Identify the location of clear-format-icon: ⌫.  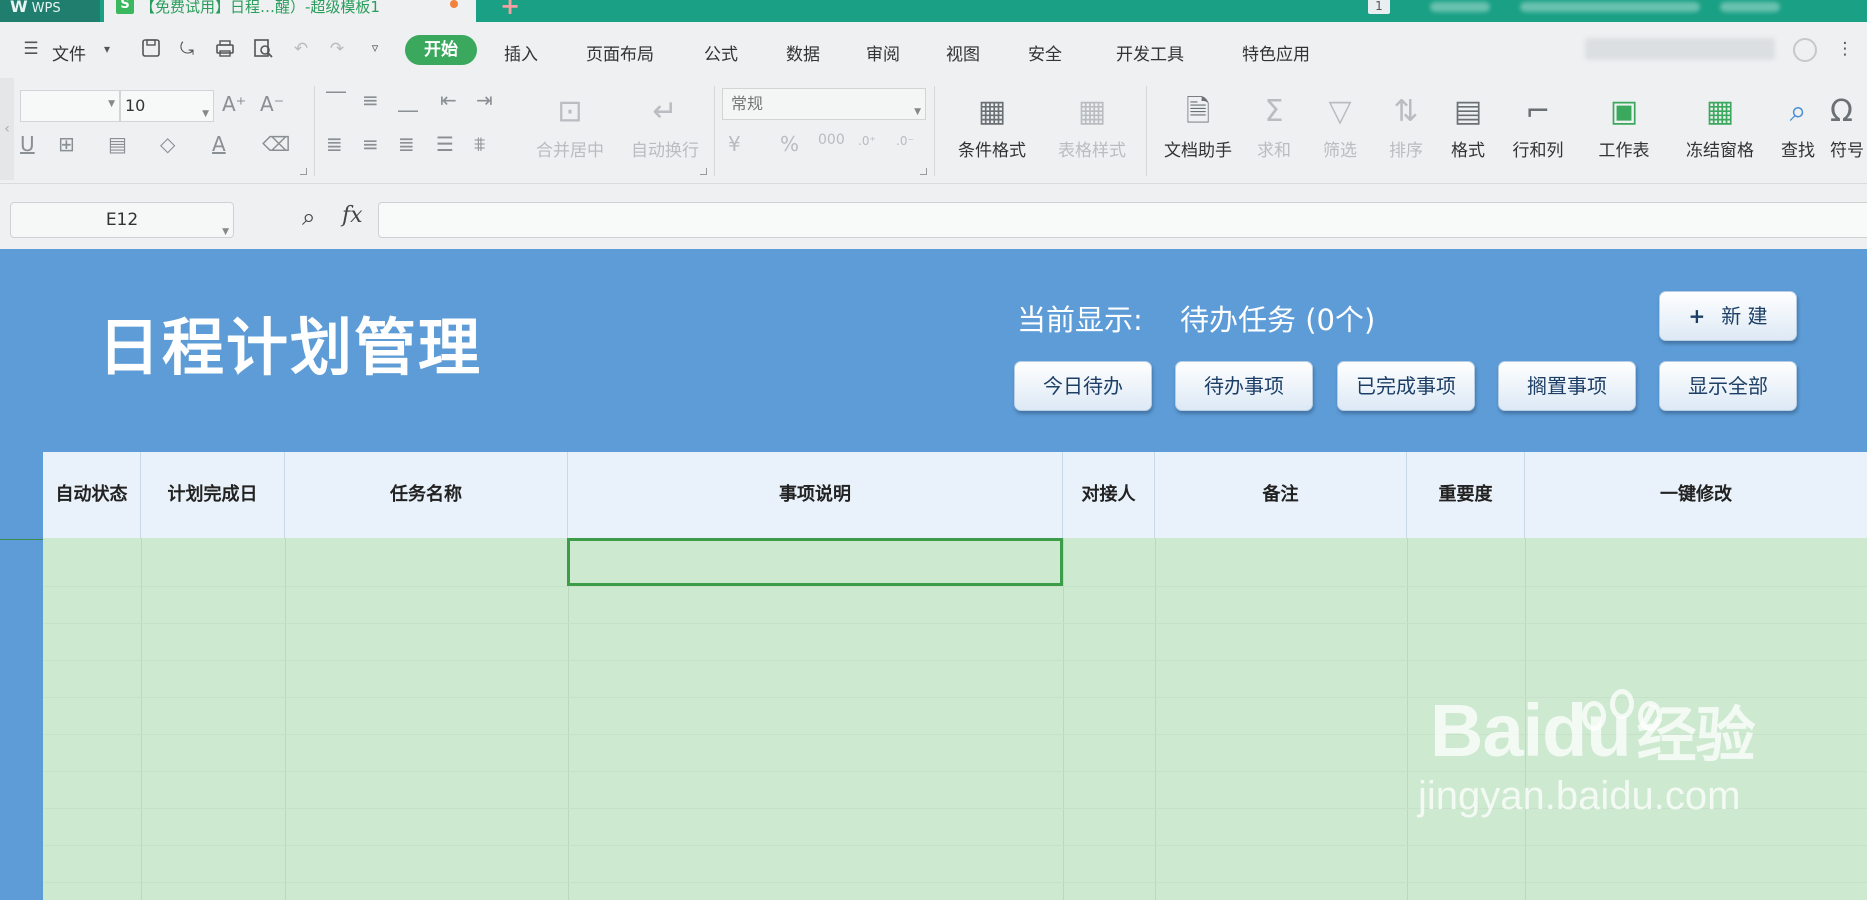
(276, 144).